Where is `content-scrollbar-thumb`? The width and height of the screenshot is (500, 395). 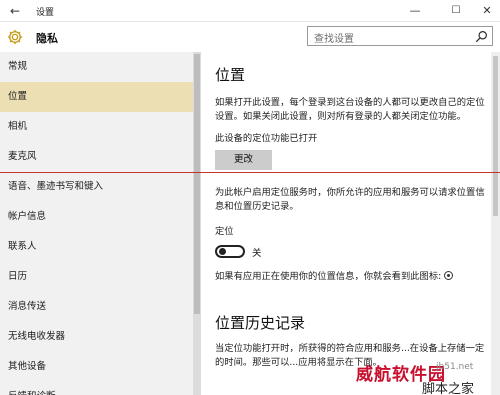
content-scrollbar-thumb is located at coordinates (495, 136).